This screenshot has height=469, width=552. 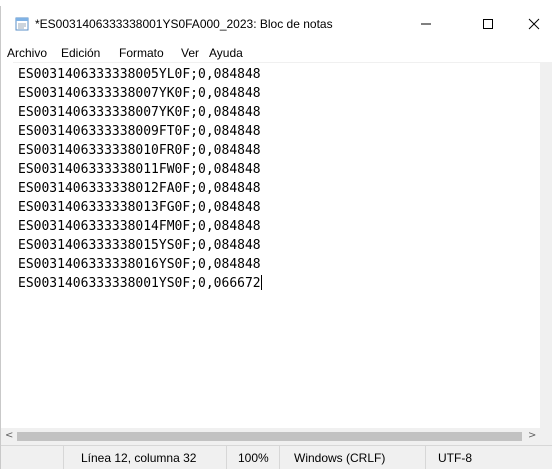 What do you see at coordinates (9, 435) in the screenshot?
I see `scroll-left-arrow: <` at bounding box center [9, 435].